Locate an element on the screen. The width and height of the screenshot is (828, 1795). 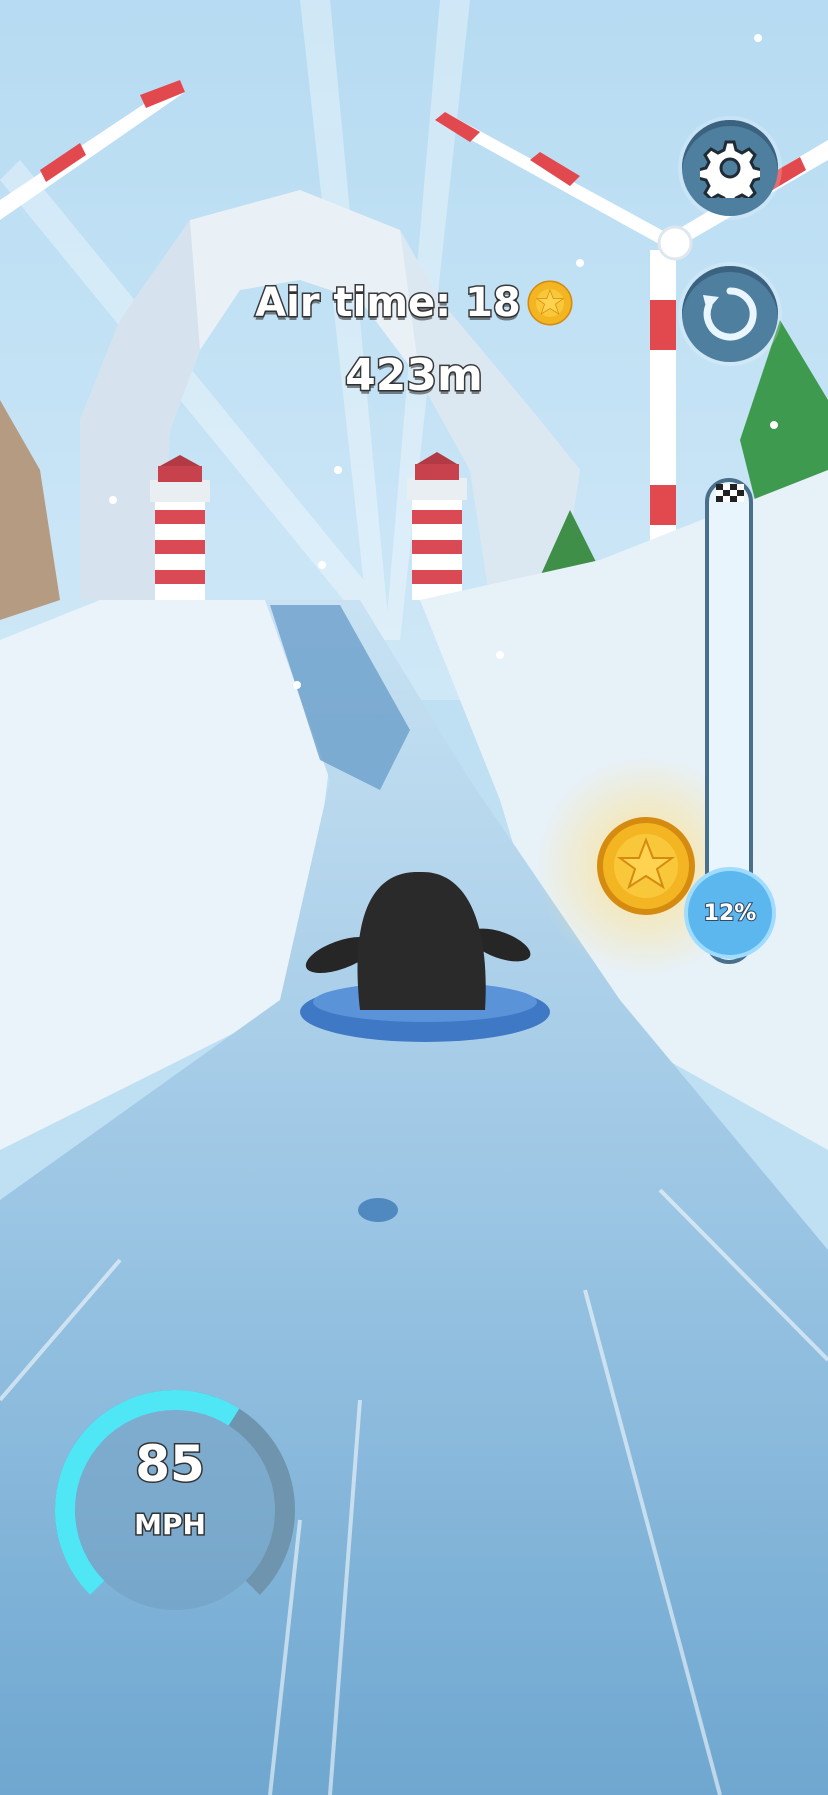
distance-display: 423m is located at coordinates (414, 376).